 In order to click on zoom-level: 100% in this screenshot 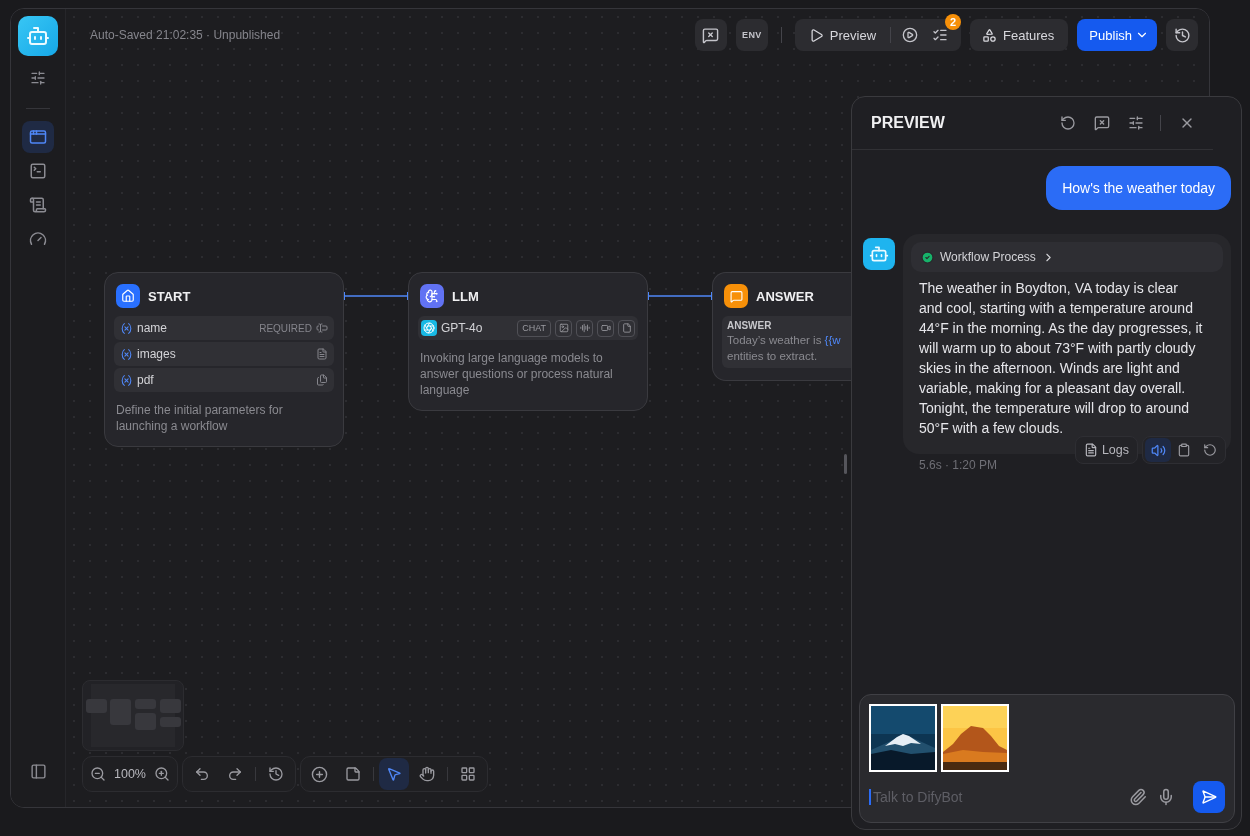, I will do `click(130, 774)`.